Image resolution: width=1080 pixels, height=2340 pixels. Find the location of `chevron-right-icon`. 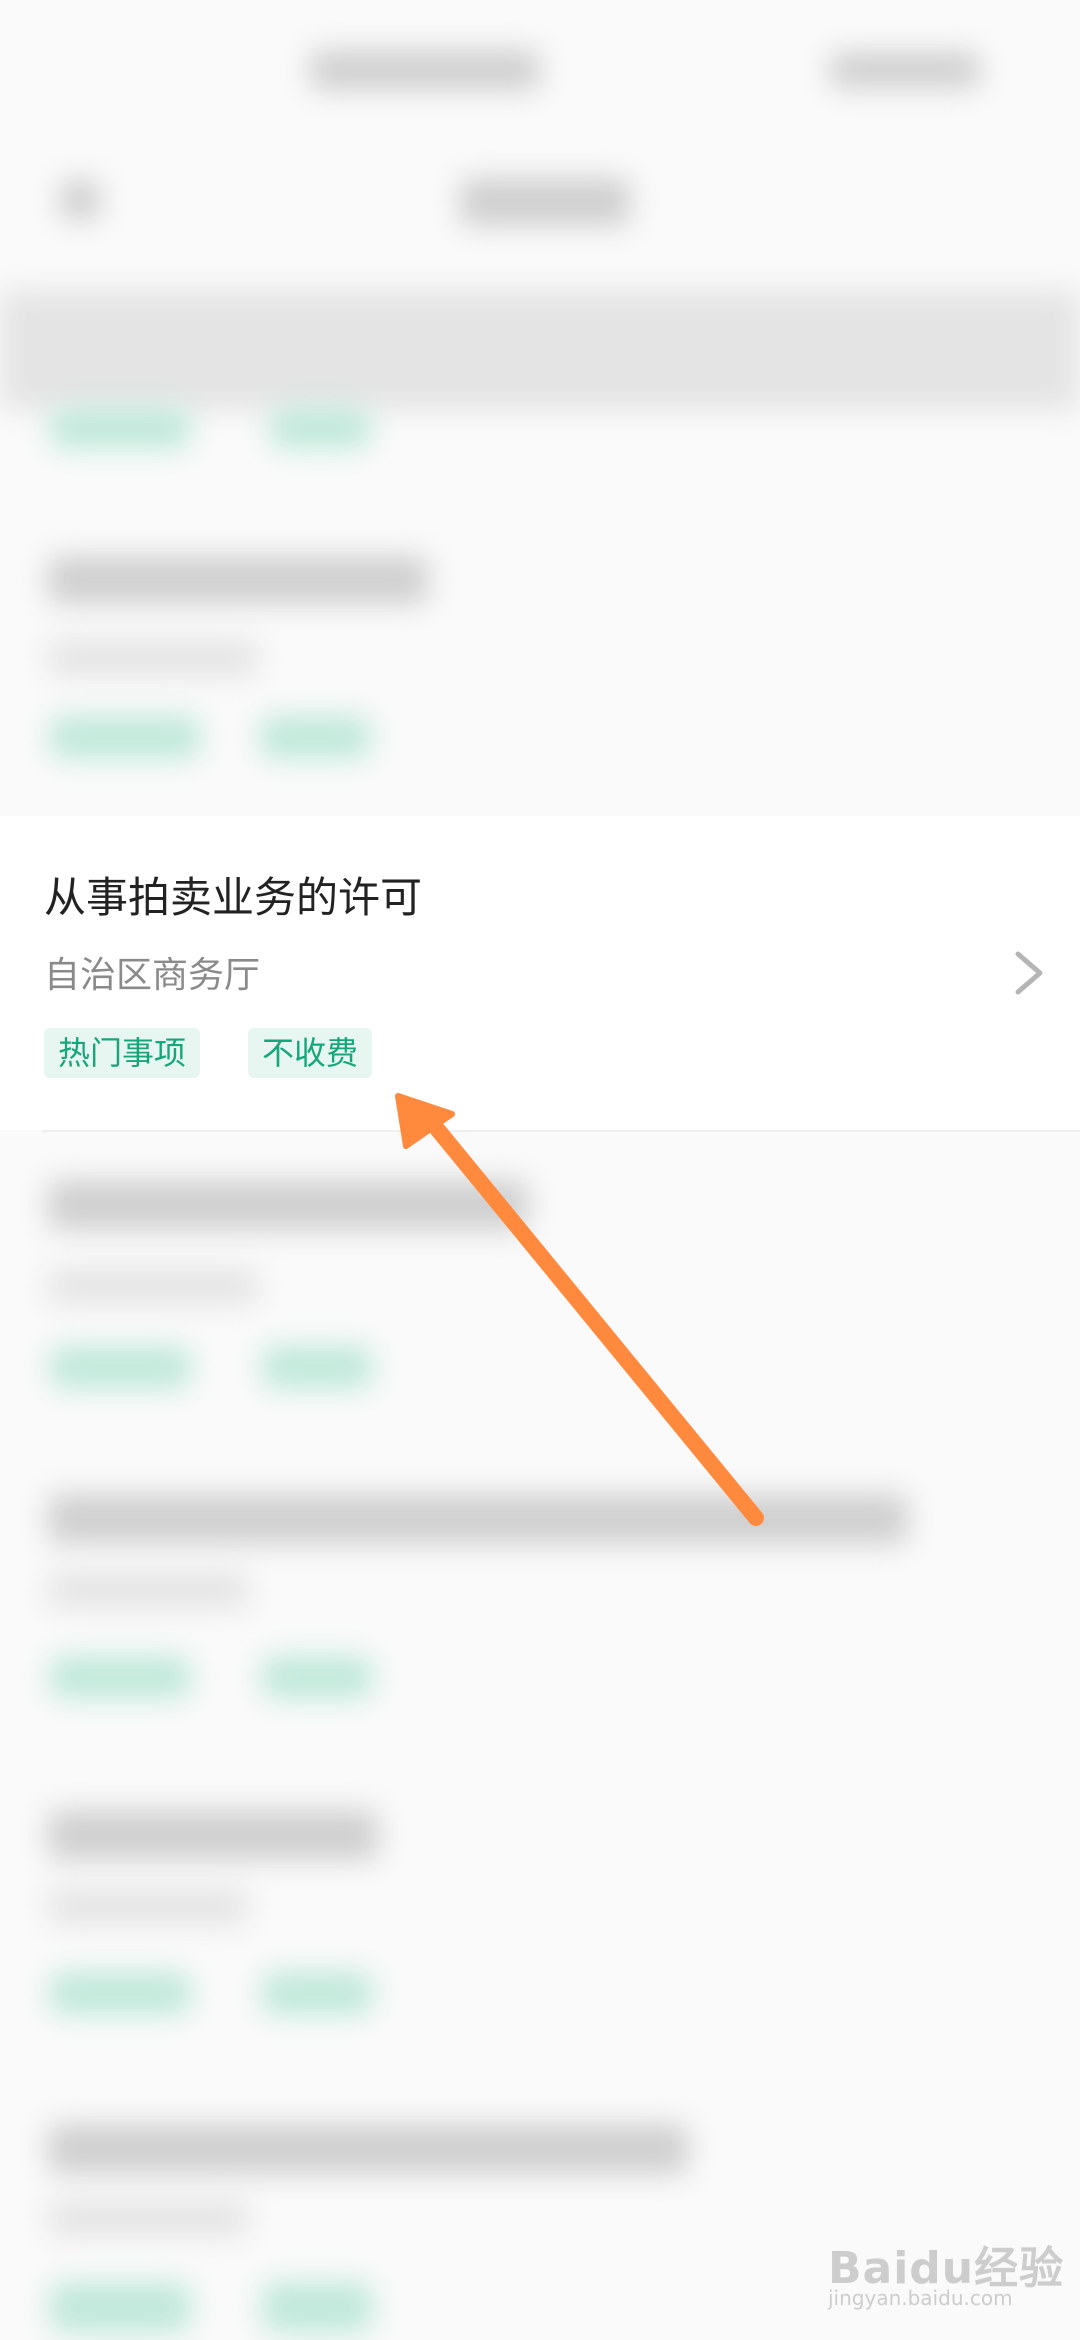

chevron-right-icon is located at coordinates (1029, 973).